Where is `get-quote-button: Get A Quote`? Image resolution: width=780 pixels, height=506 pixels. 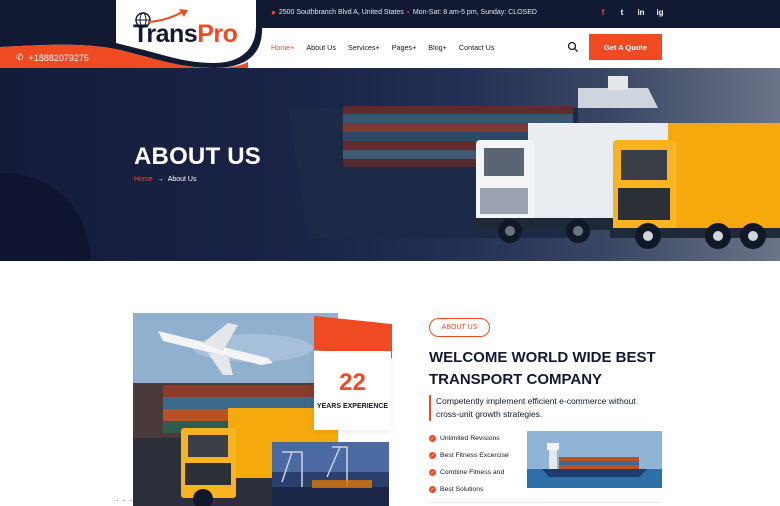
get-quote-button: Get A Quote is located at coordinates (625, 47).